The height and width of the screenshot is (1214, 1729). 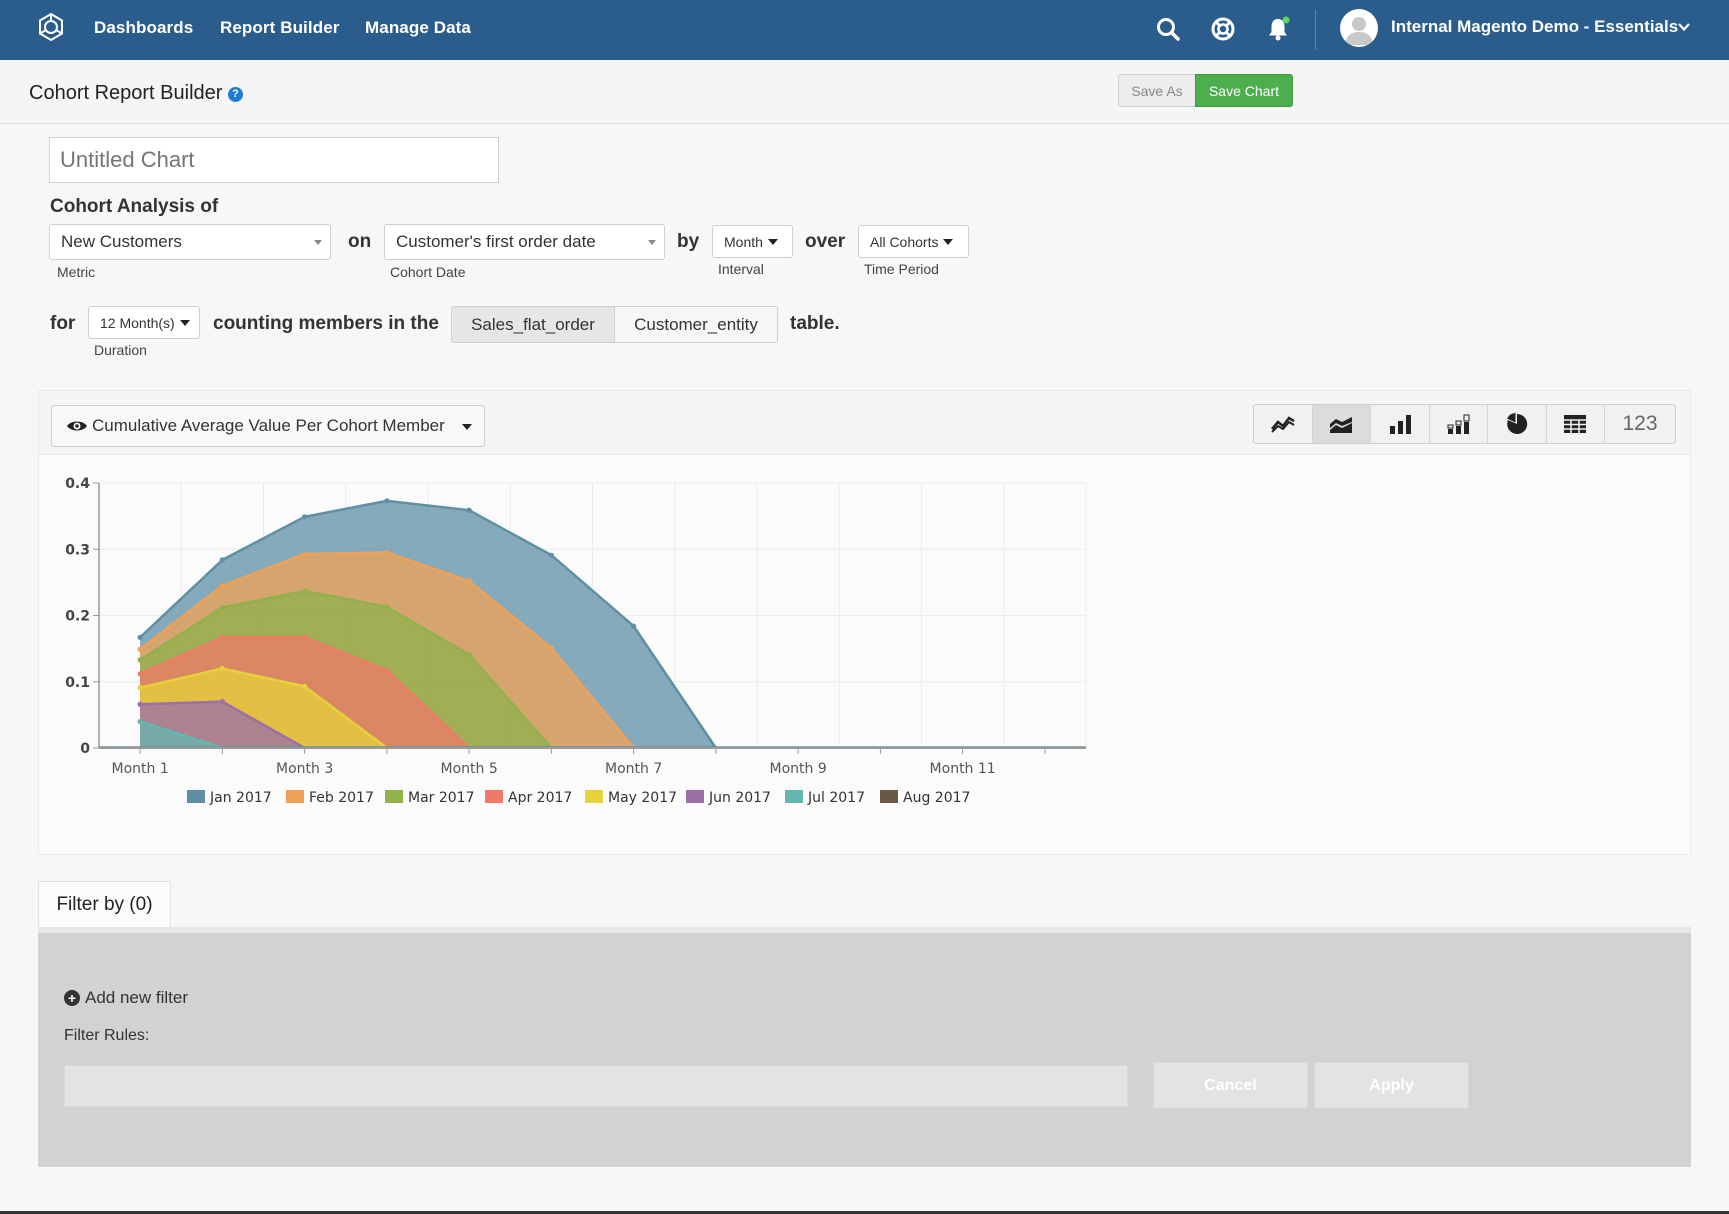 What do you see at coordinates (136, 997) in the screenshot?
I see `add-new-filter-label: Add new filter` at bounding box center [136, 997].